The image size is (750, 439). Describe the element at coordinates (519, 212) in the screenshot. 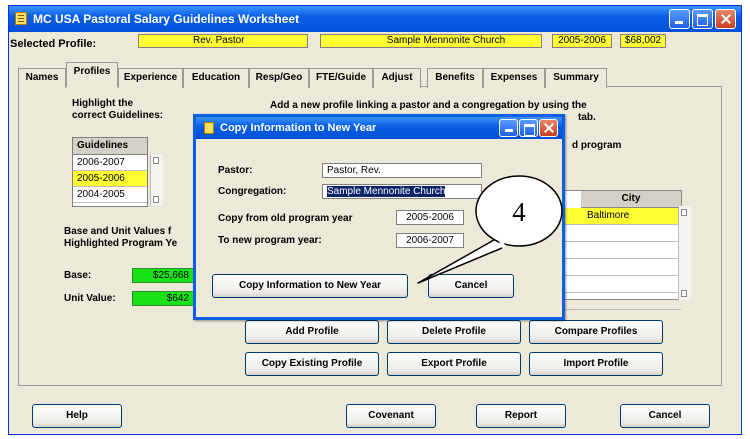

I see `callout-number: 4` at that location.